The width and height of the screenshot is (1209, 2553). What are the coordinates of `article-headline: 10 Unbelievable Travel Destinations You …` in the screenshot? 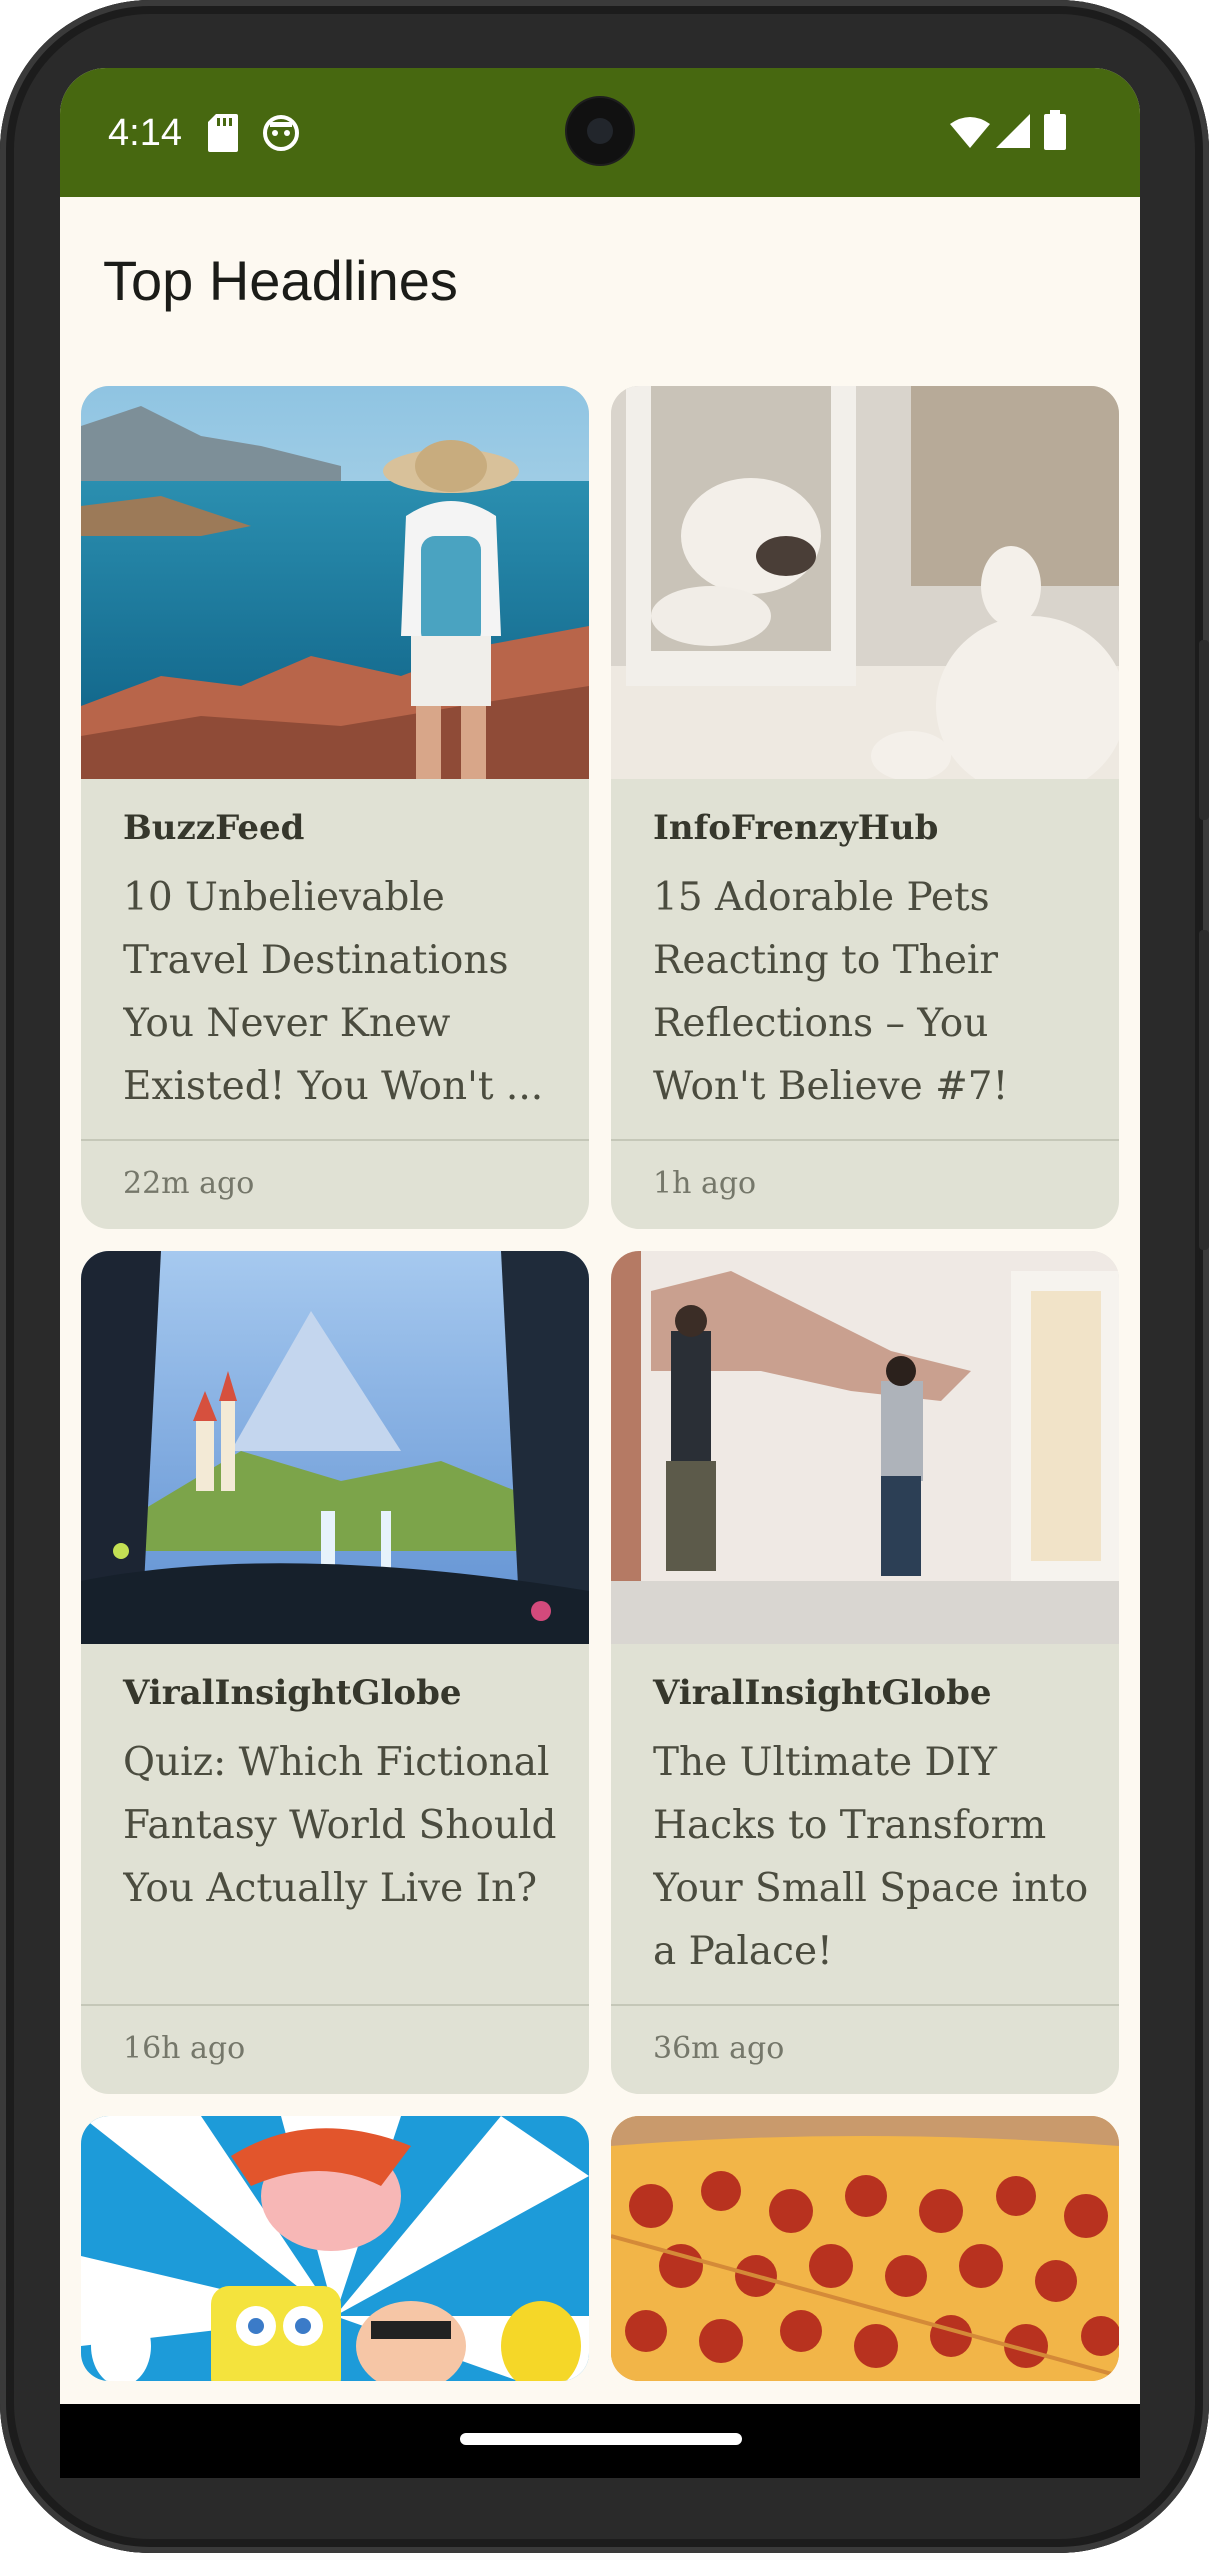 It's located at (333, 992).